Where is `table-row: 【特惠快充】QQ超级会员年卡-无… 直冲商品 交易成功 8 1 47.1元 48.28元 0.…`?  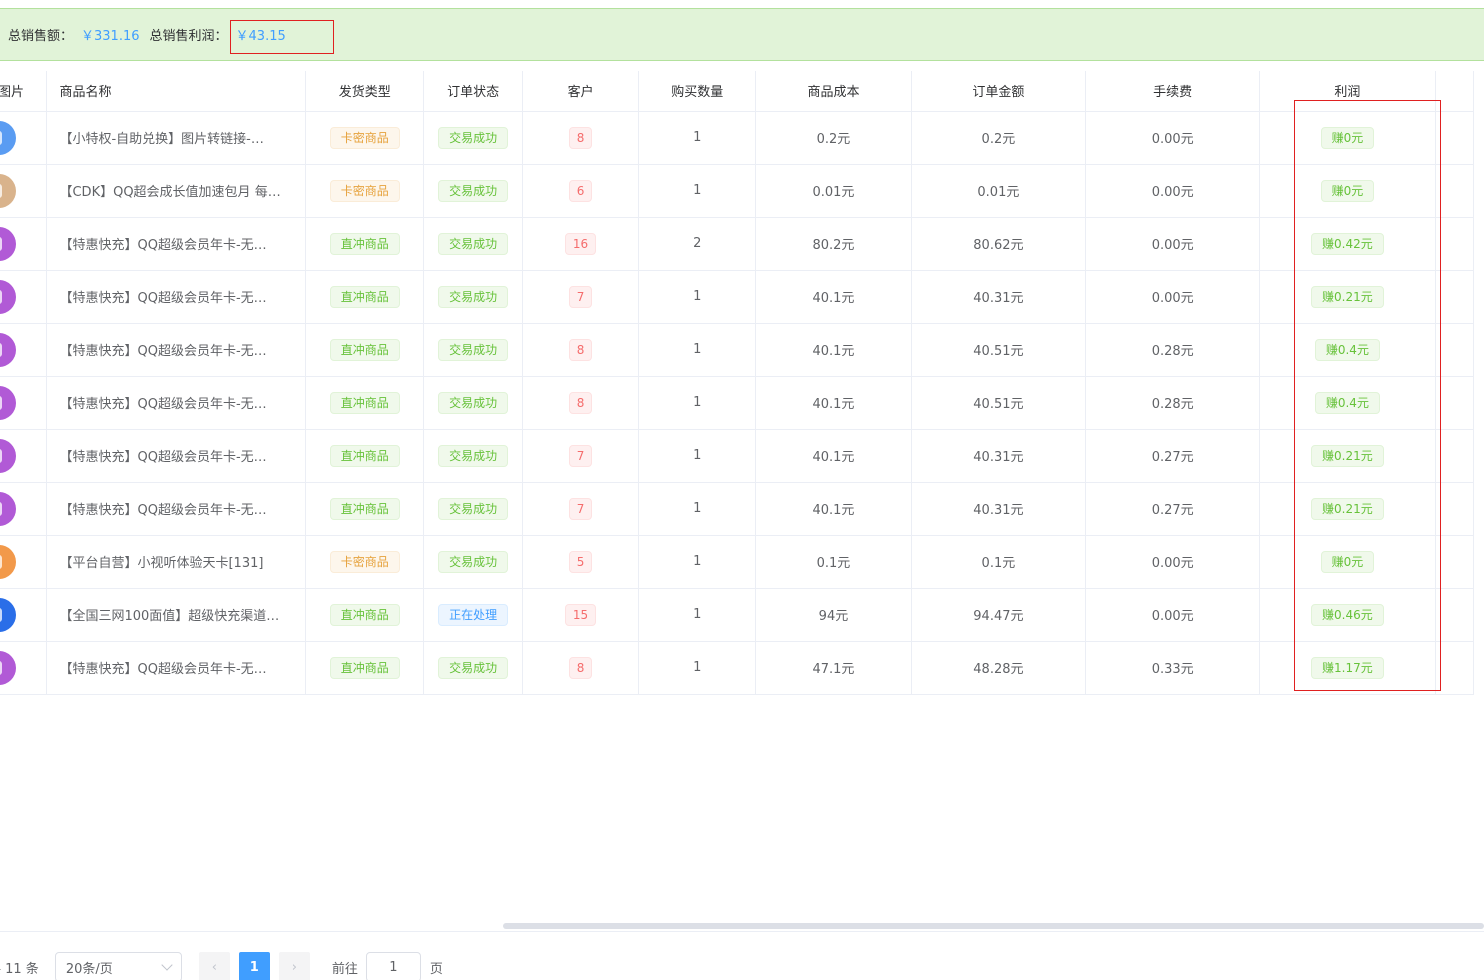 table-row: 【特惠快充】QQ超级会员年卡-无… 直冲商品 交易成功 8 1 47.1元 48.28元 0.… is located at coordinates (737, 668).